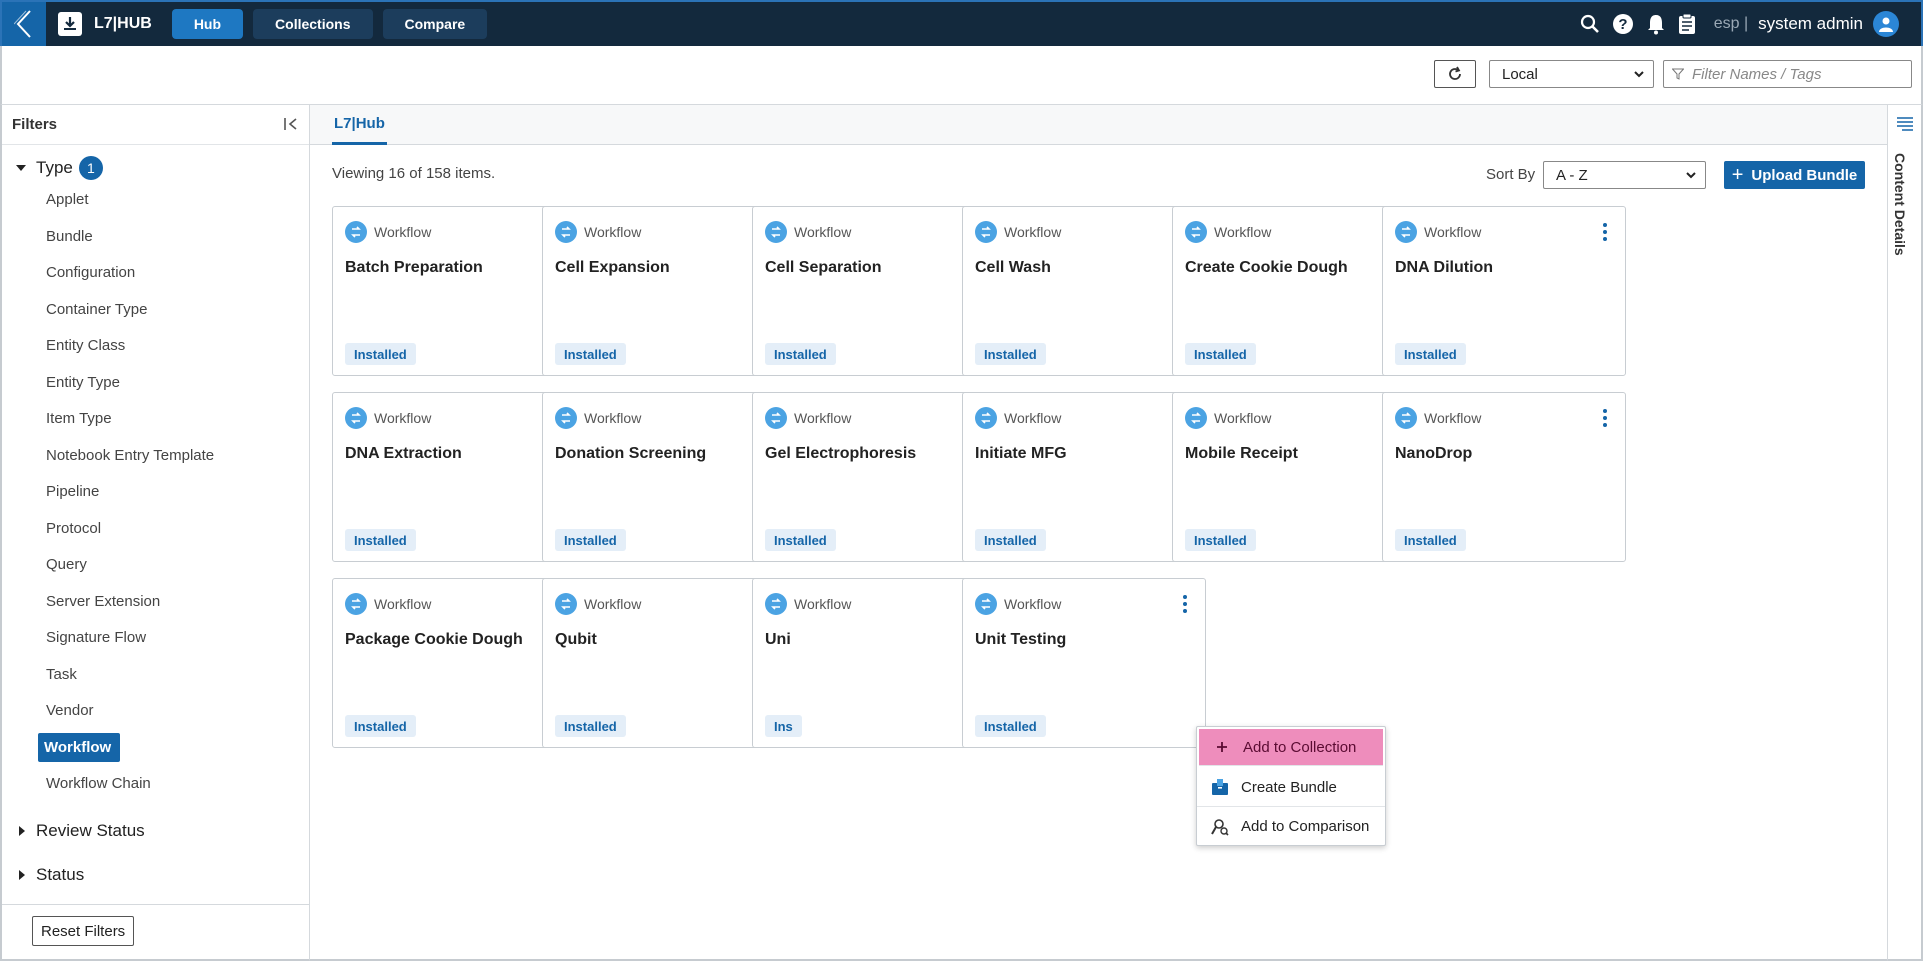 This screenshot has height=961, width=1923. I want to click on content-card: Workflow Batch Preparation Installed, so click(454, 291).